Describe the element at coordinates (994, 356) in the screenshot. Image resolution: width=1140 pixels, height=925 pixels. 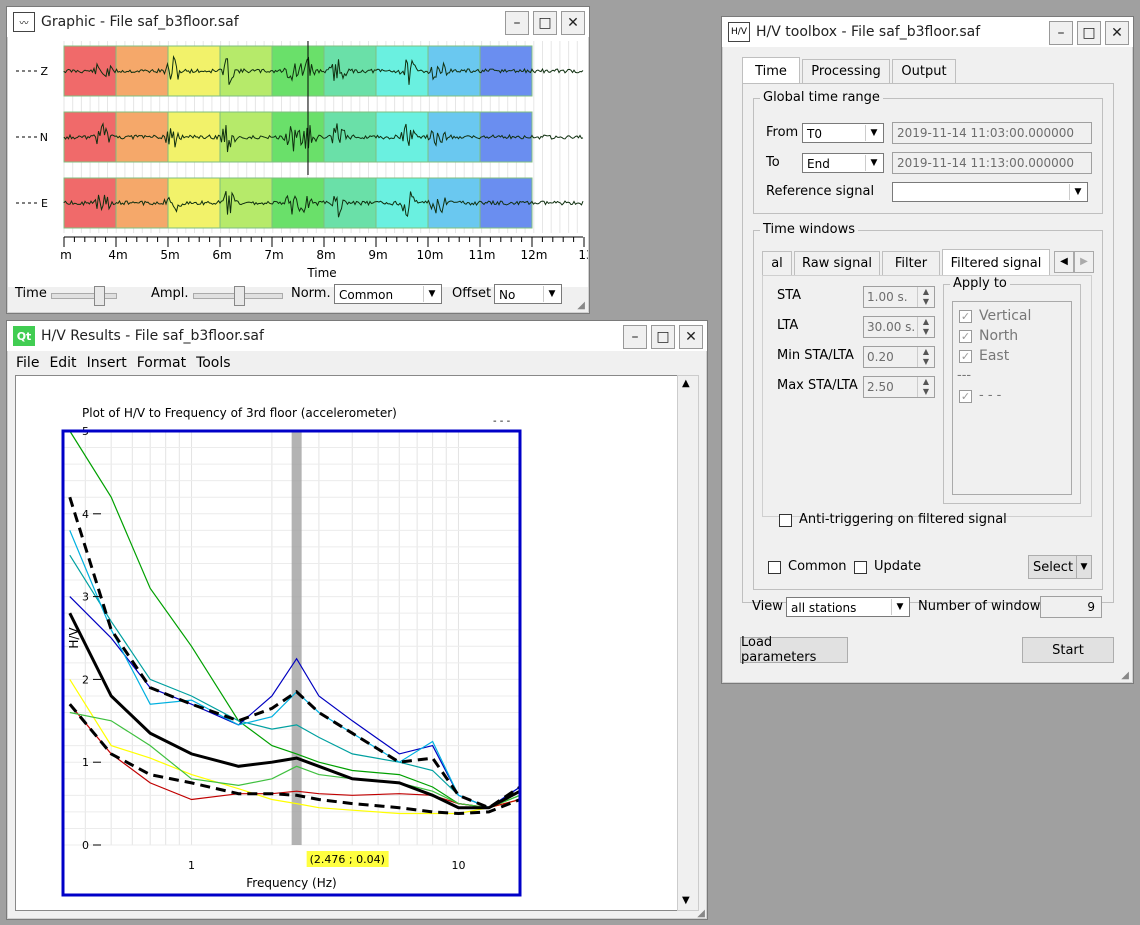
I see `east-label: East` at that location.